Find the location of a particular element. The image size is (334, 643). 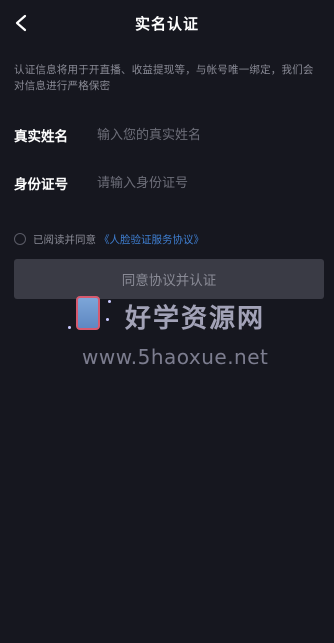

real-name-input is located at coordinates (208, 135).